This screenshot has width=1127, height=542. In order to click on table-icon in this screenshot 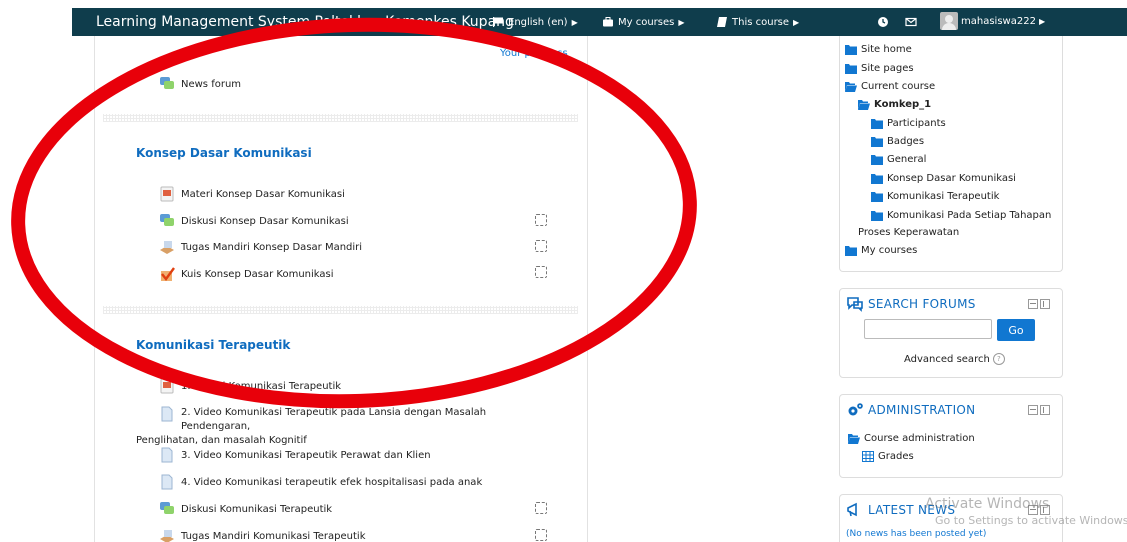, I will do `click(868, 456)`.